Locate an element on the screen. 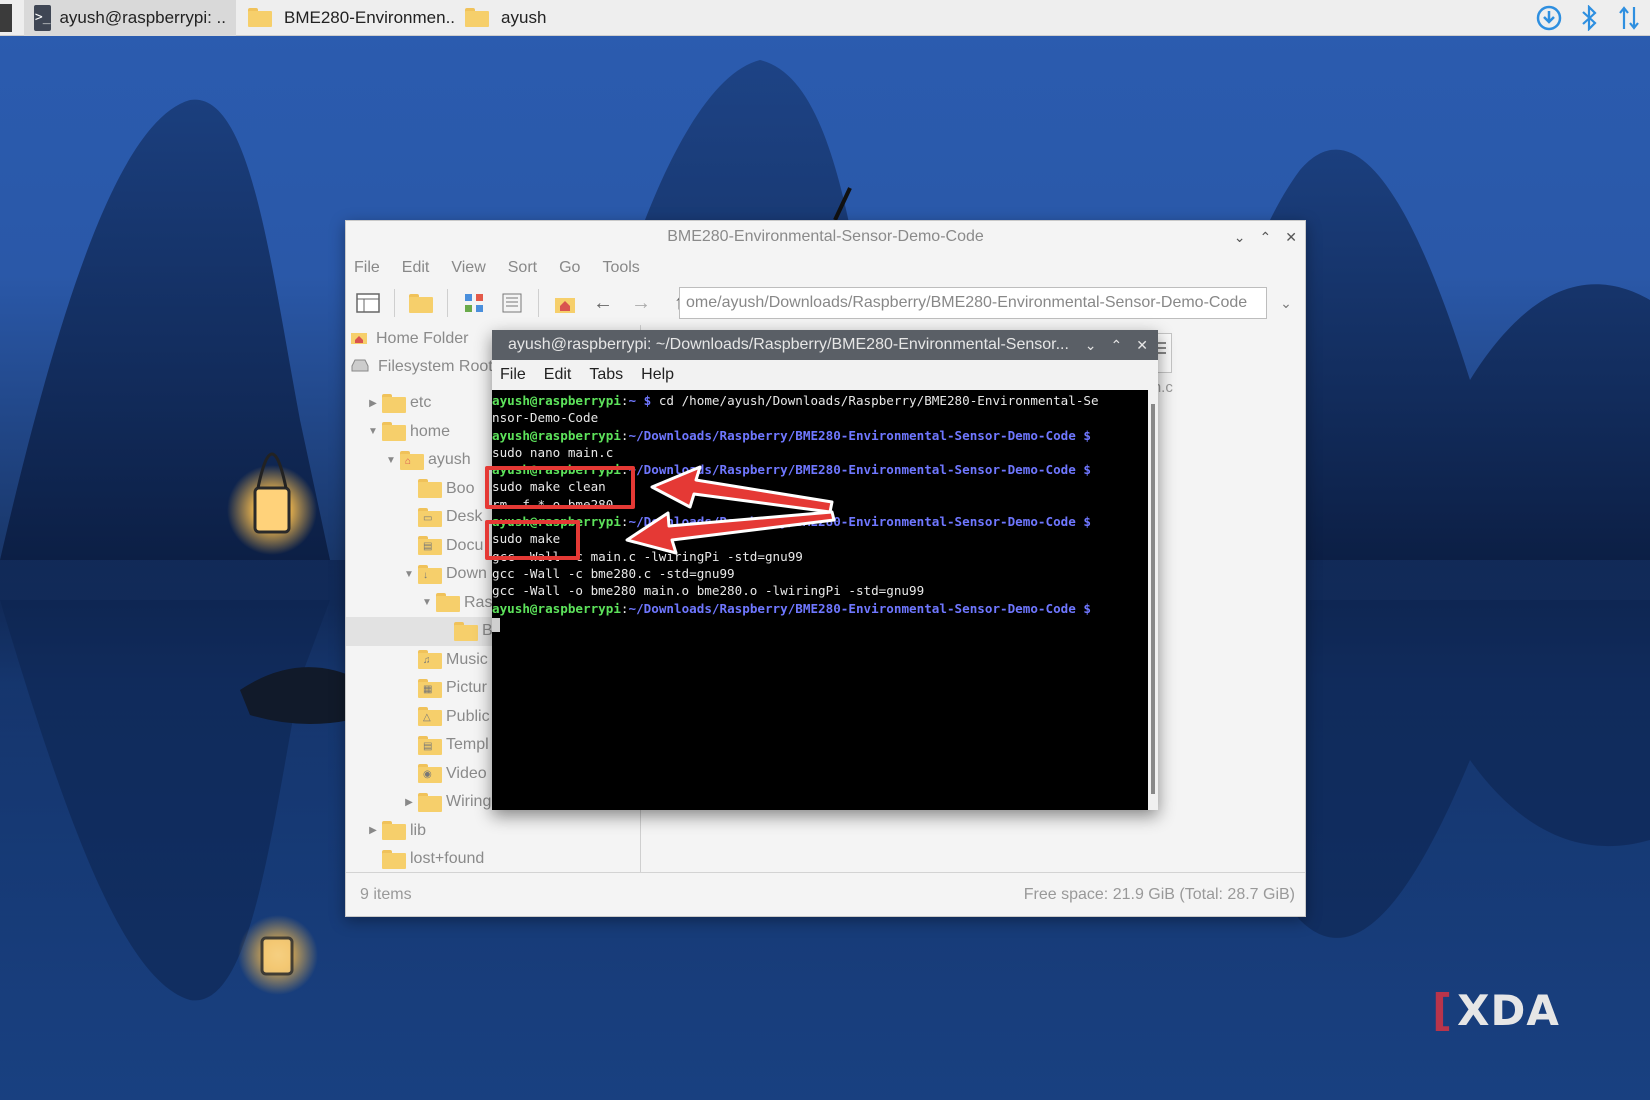 The width and height of the screenshot is (1650, 1100). terminal-segment: ~ $ is located at coordinates (640, 400).